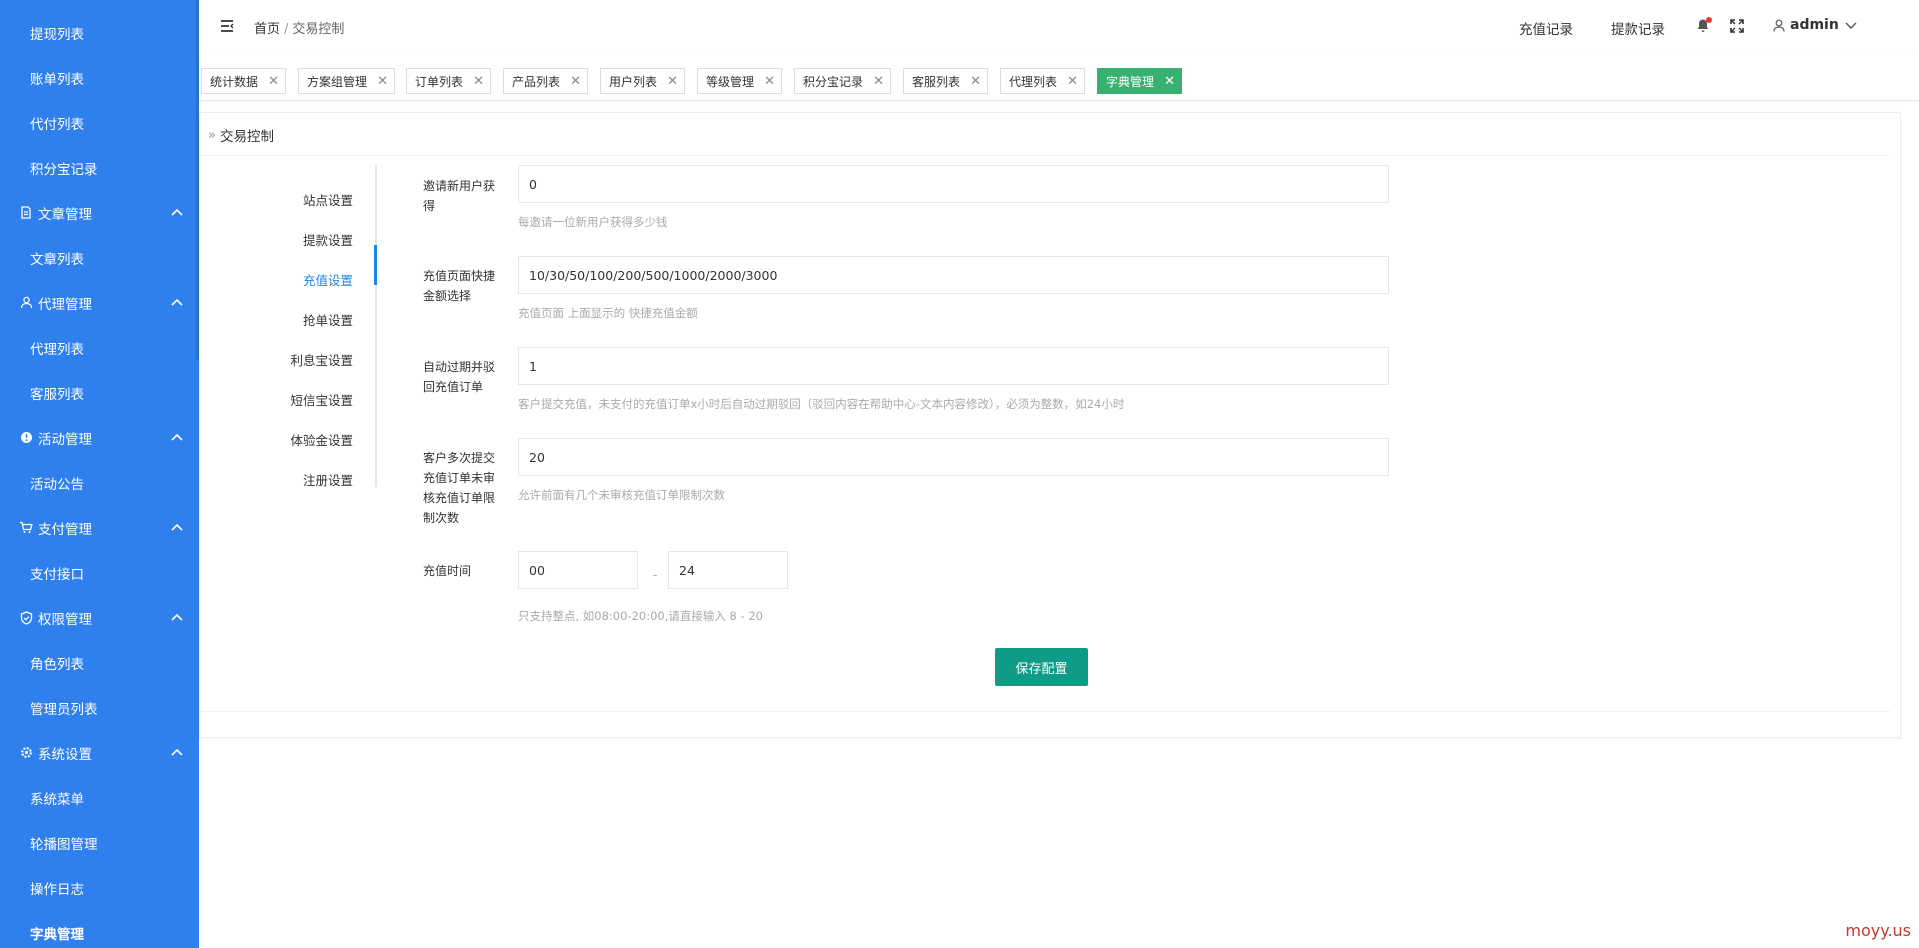 Image resolution: width=1919 pixels, height=948 pixels. I want to click on sidebar-item-payment-api: 支付接口, so click(99, 572).